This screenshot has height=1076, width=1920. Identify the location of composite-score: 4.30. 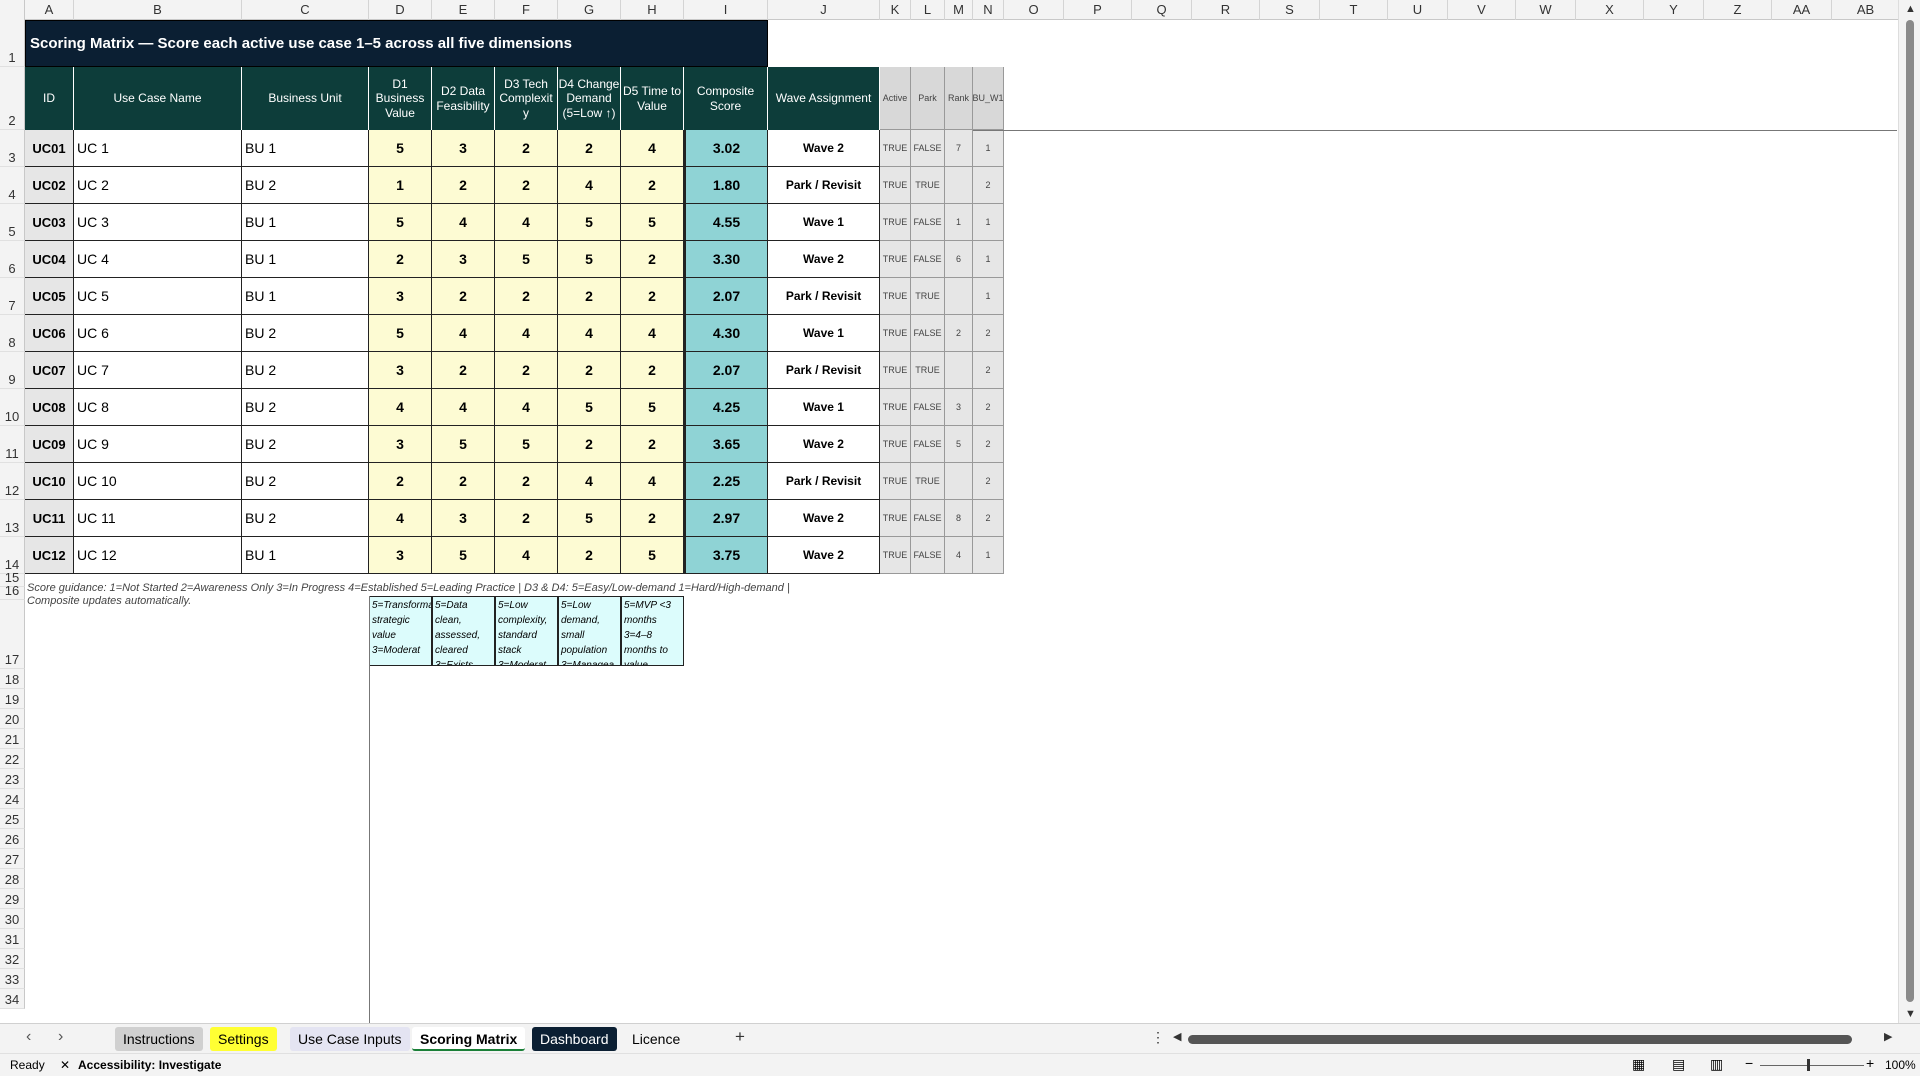
(726, 333).